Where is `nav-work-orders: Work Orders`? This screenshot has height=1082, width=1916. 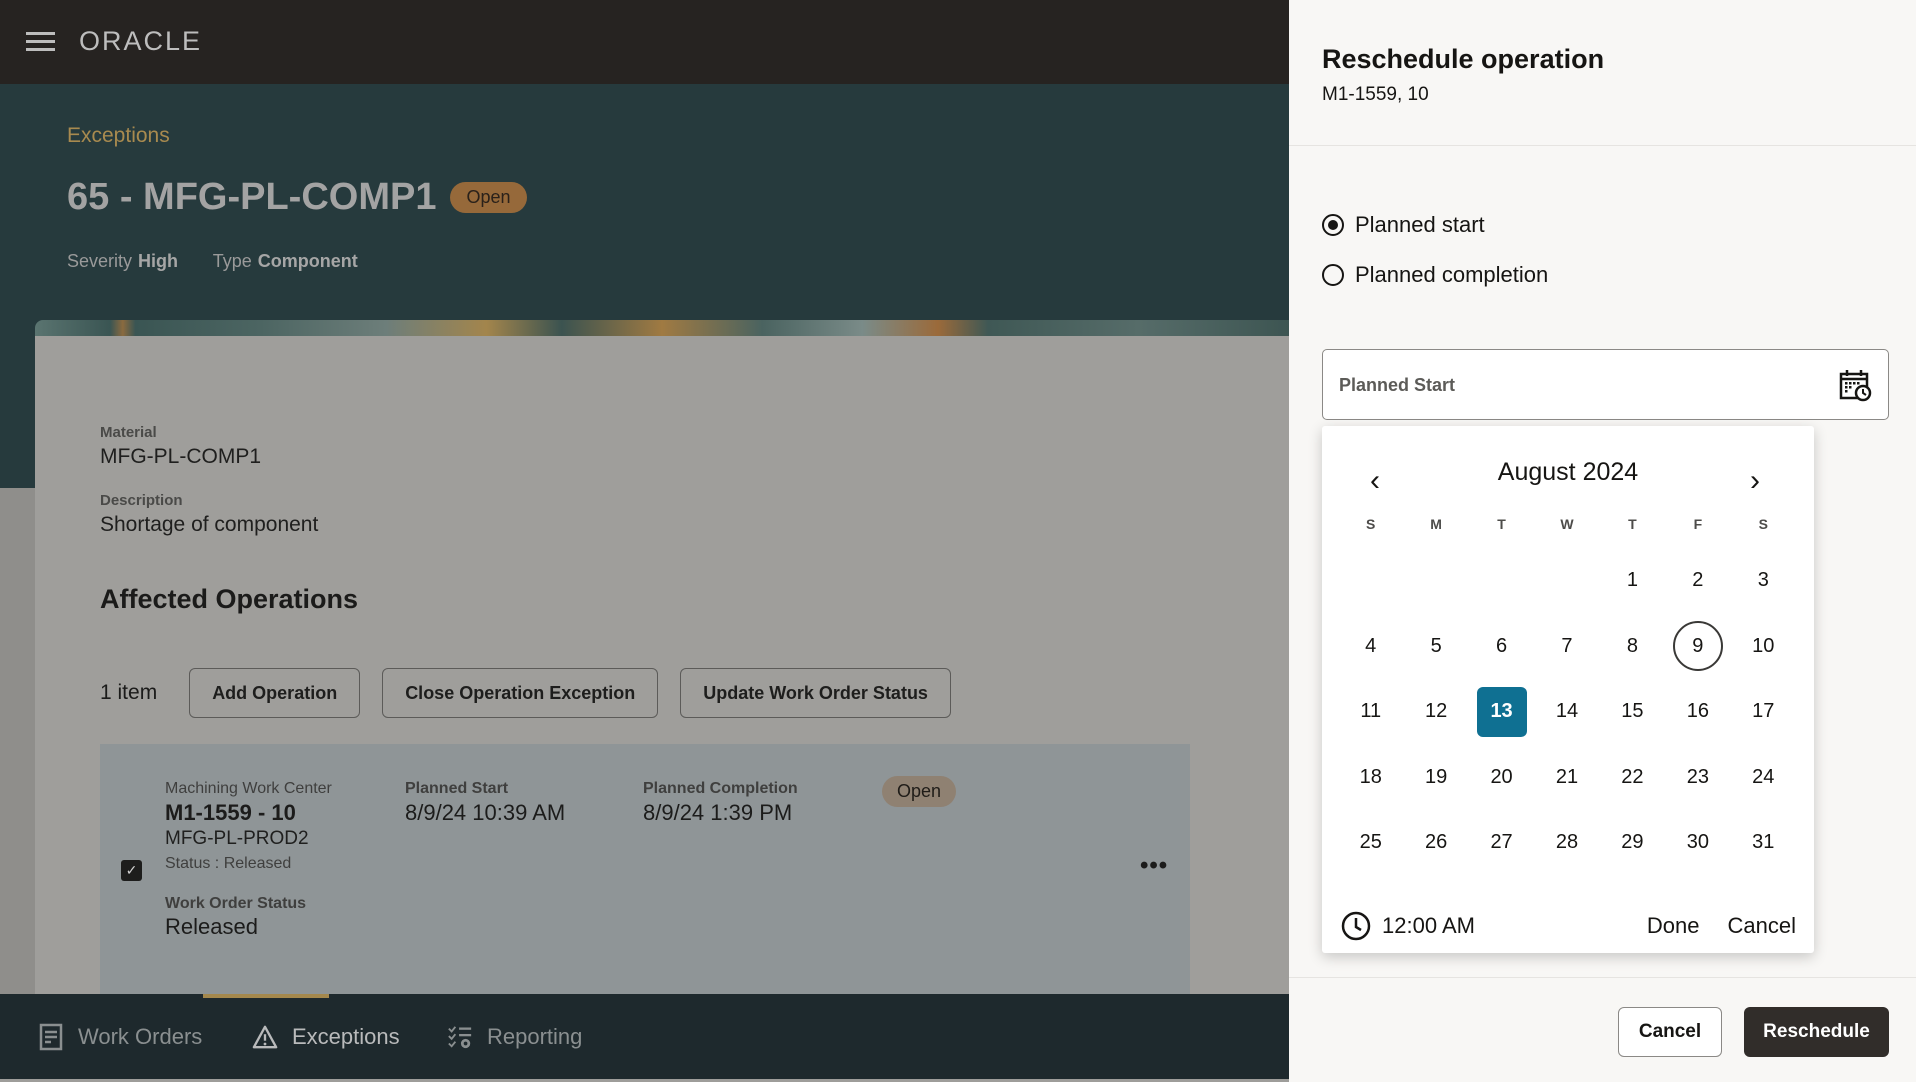 nav-work-orders: Work Orders is located at coordinates (120, 1036).